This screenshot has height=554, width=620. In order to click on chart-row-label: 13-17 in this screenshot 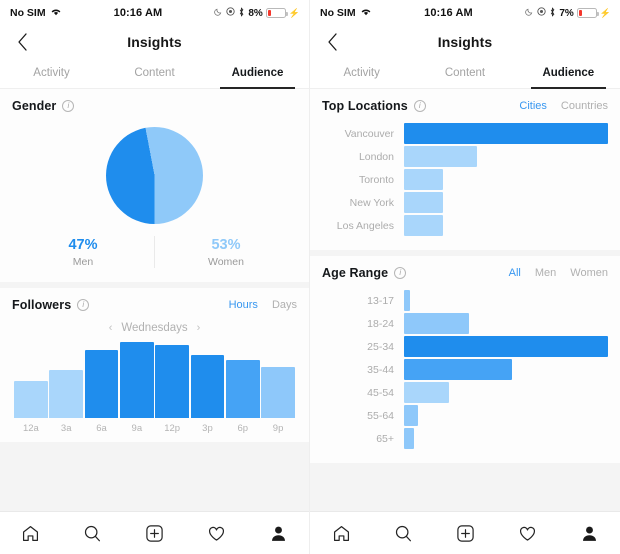, I will do `click(380, 300)`.